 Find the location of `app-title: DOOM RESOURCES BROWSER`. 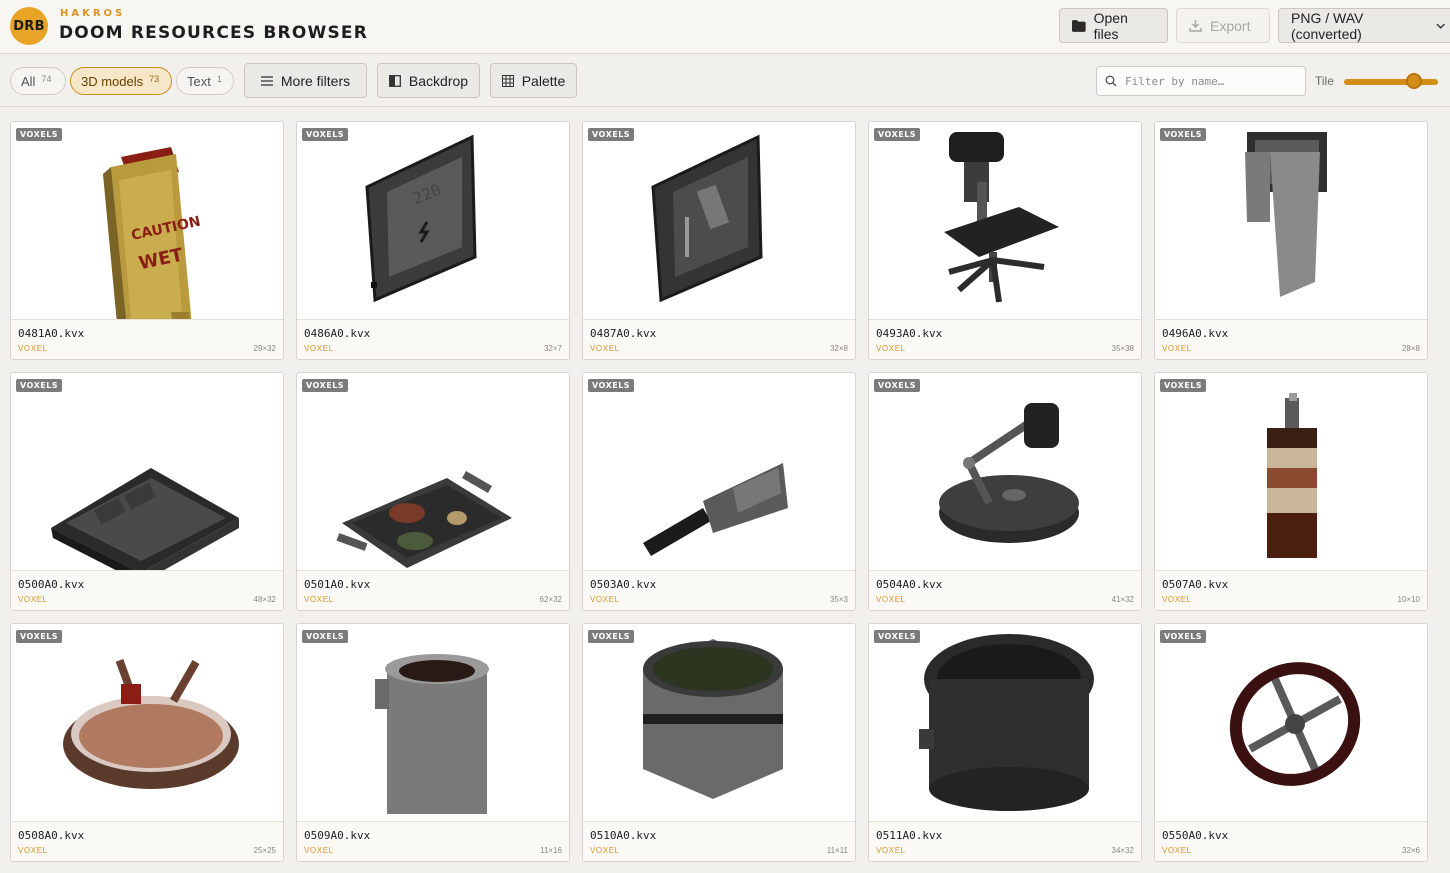

app-title: DOOM RESOURCES BROWSER is located at coordinates (213, 33).